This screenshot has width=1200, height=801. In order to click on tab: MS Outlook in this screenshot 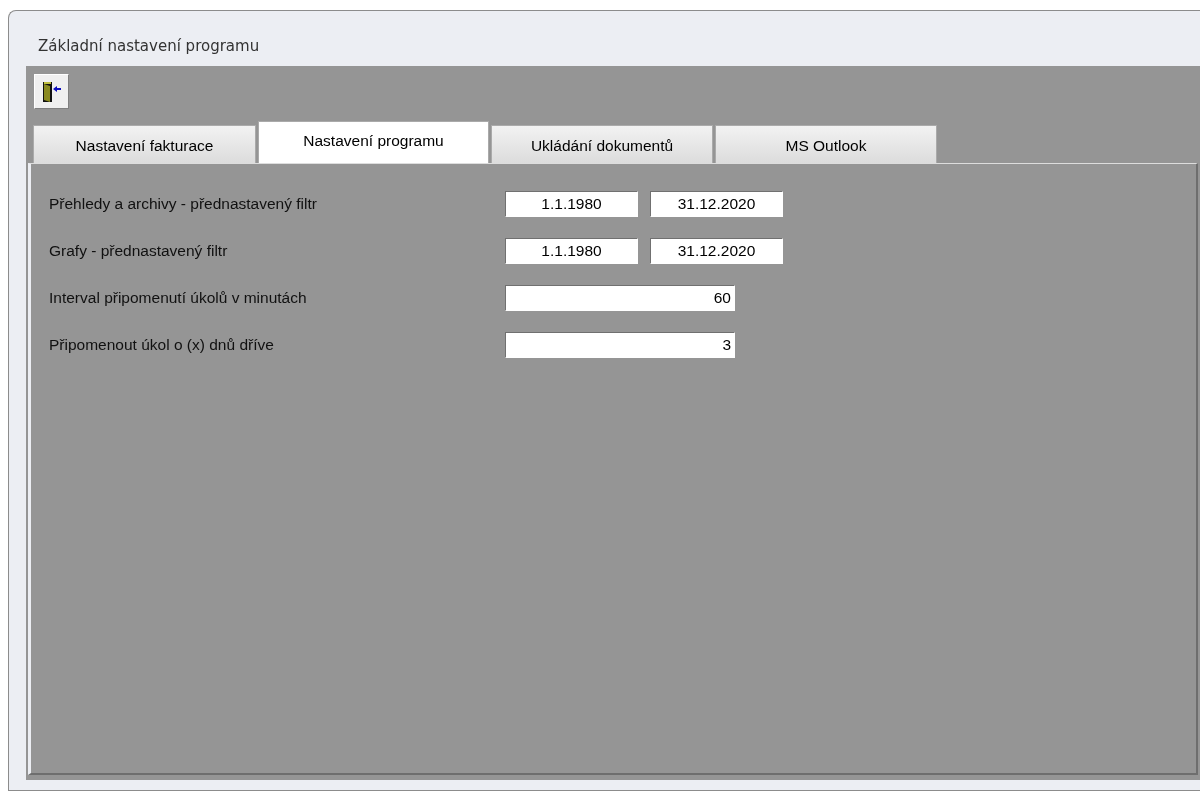, I will do `click(826, 144)`.